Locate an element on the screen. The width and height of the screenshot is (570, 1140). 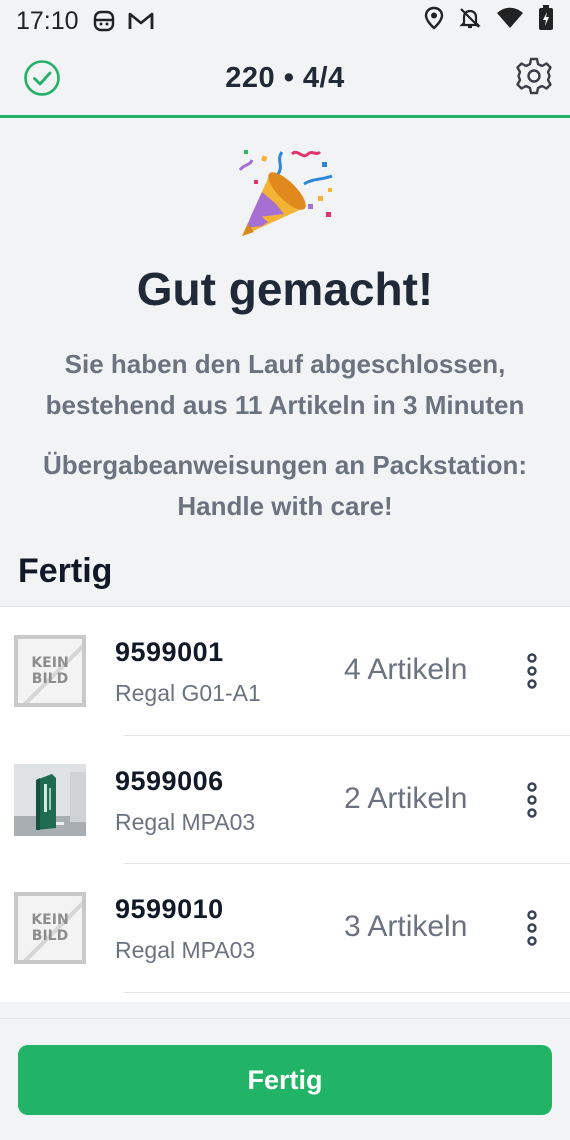
bottom-bar: Fertig is located at coordinates (285, 1079).